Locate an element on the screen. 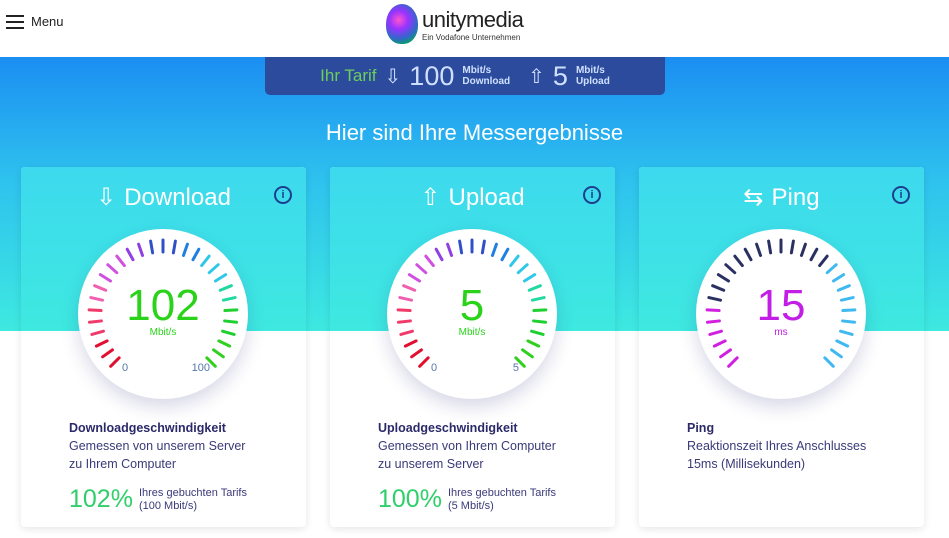 The image size is (949, 538). desc-line-2: zu Ihrem Computer is located at coordinates (122, 464).